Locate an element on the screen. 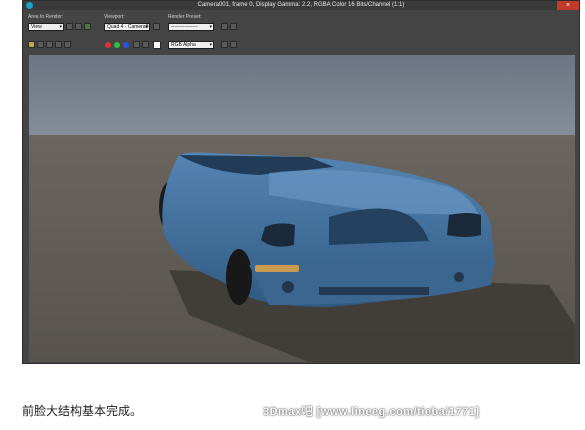  save-image-icon is located at coordinates (31, 44).